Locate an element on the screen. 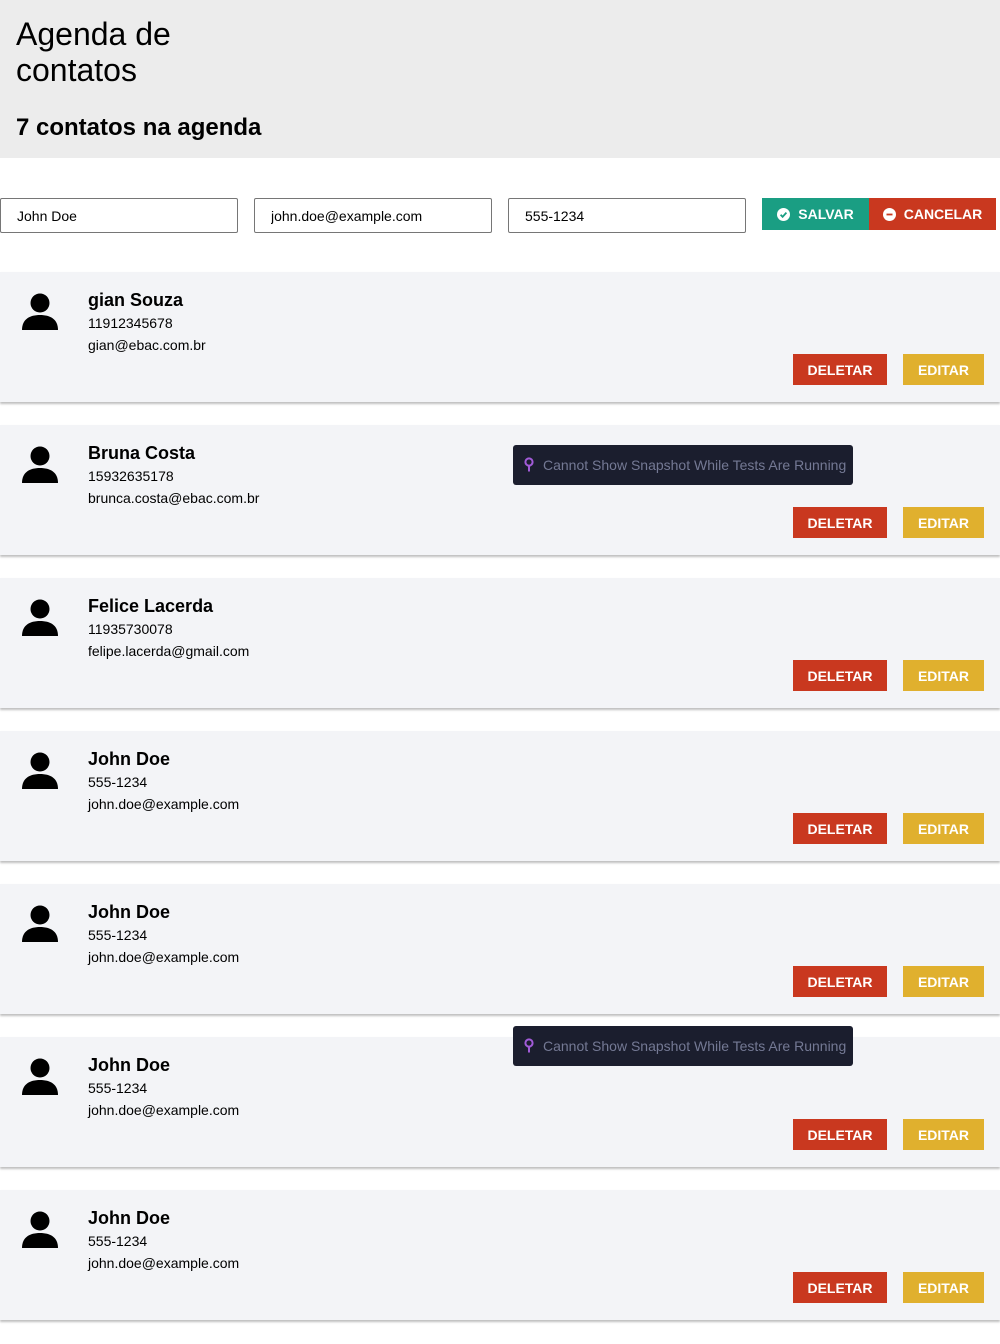 The height and width of the screenshot is (1344, 1000). cancel-button: CANCELAR is located at coordinates (932, 214).